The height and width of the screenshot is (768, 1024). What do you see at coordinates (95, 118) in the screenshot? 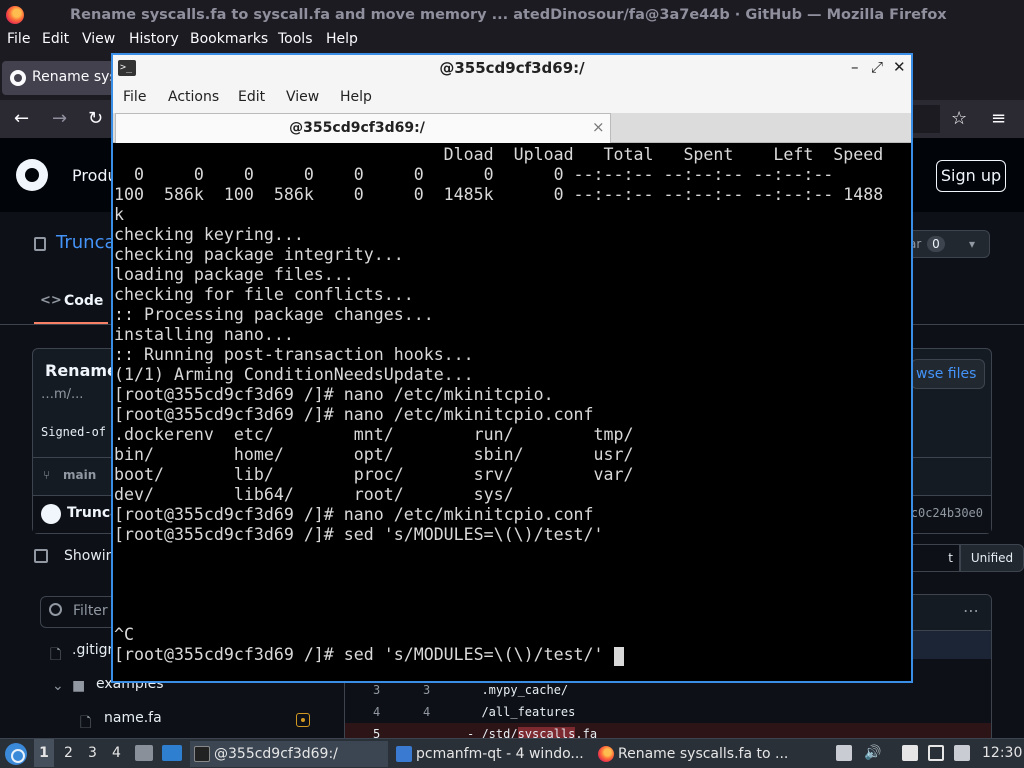
I see `reload-icon: ↻` at bounding box center [95, 118].